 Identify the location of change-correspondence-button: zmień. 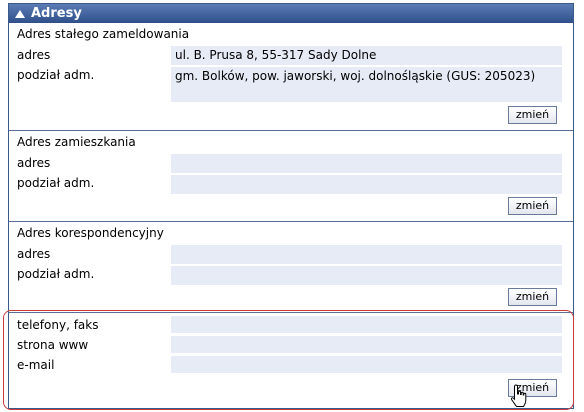
(532, 297).